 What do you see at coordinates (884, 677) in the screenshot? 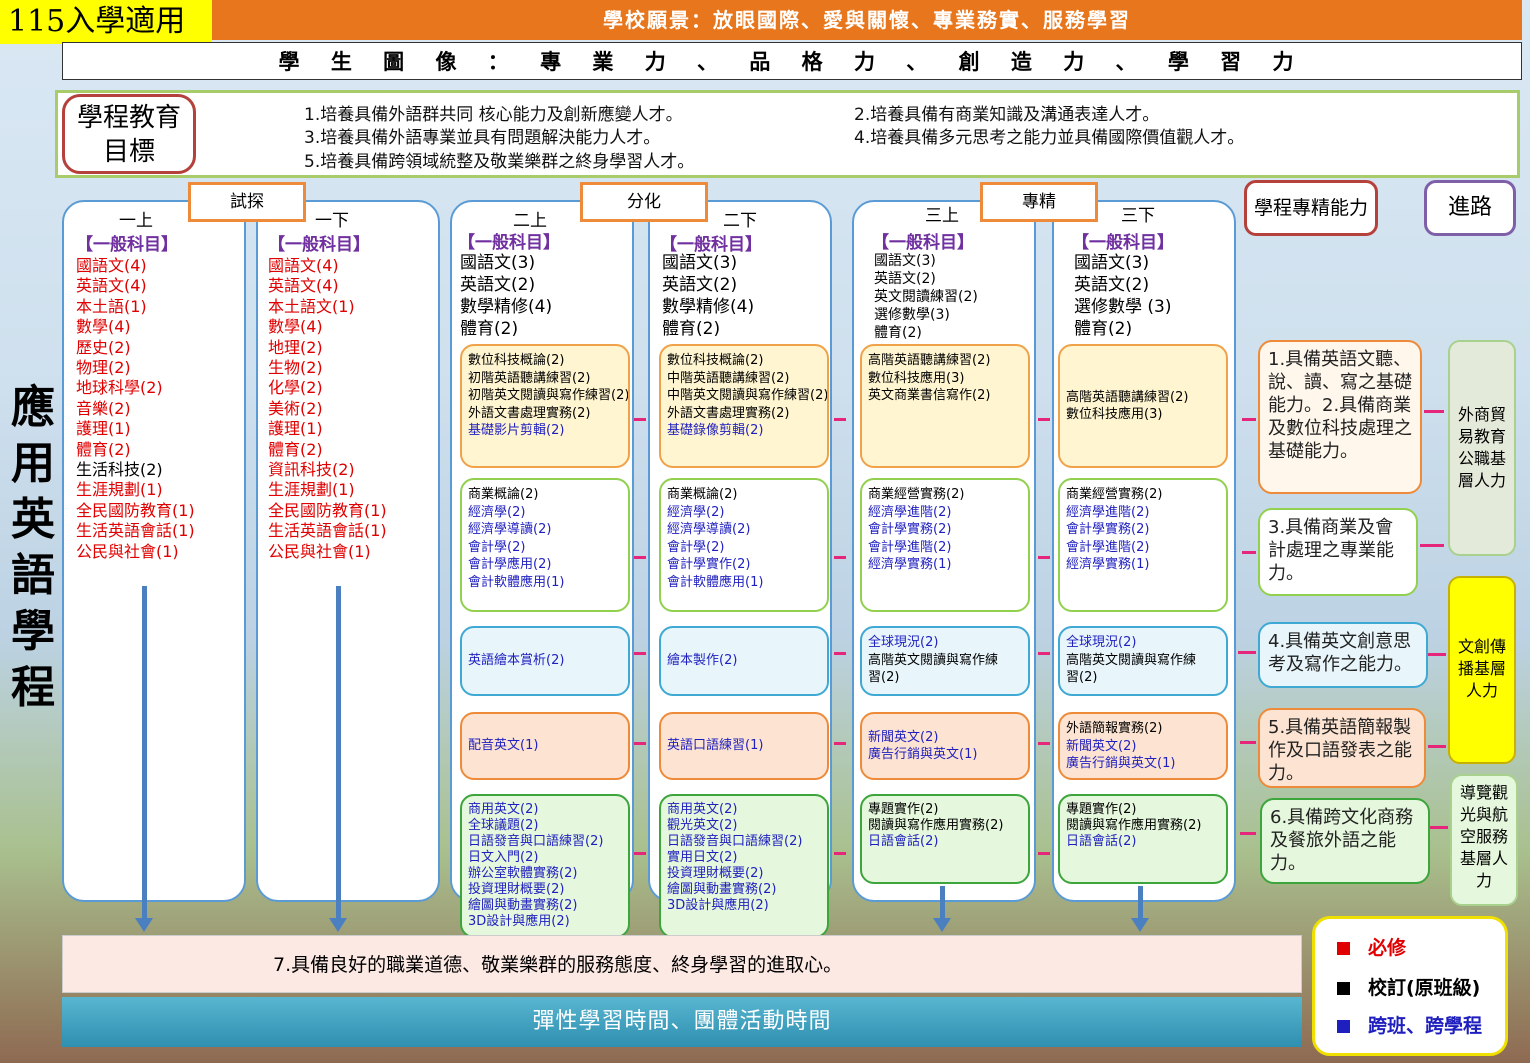
I see `course-item: 習(2)` at bounding box center [884, 677].